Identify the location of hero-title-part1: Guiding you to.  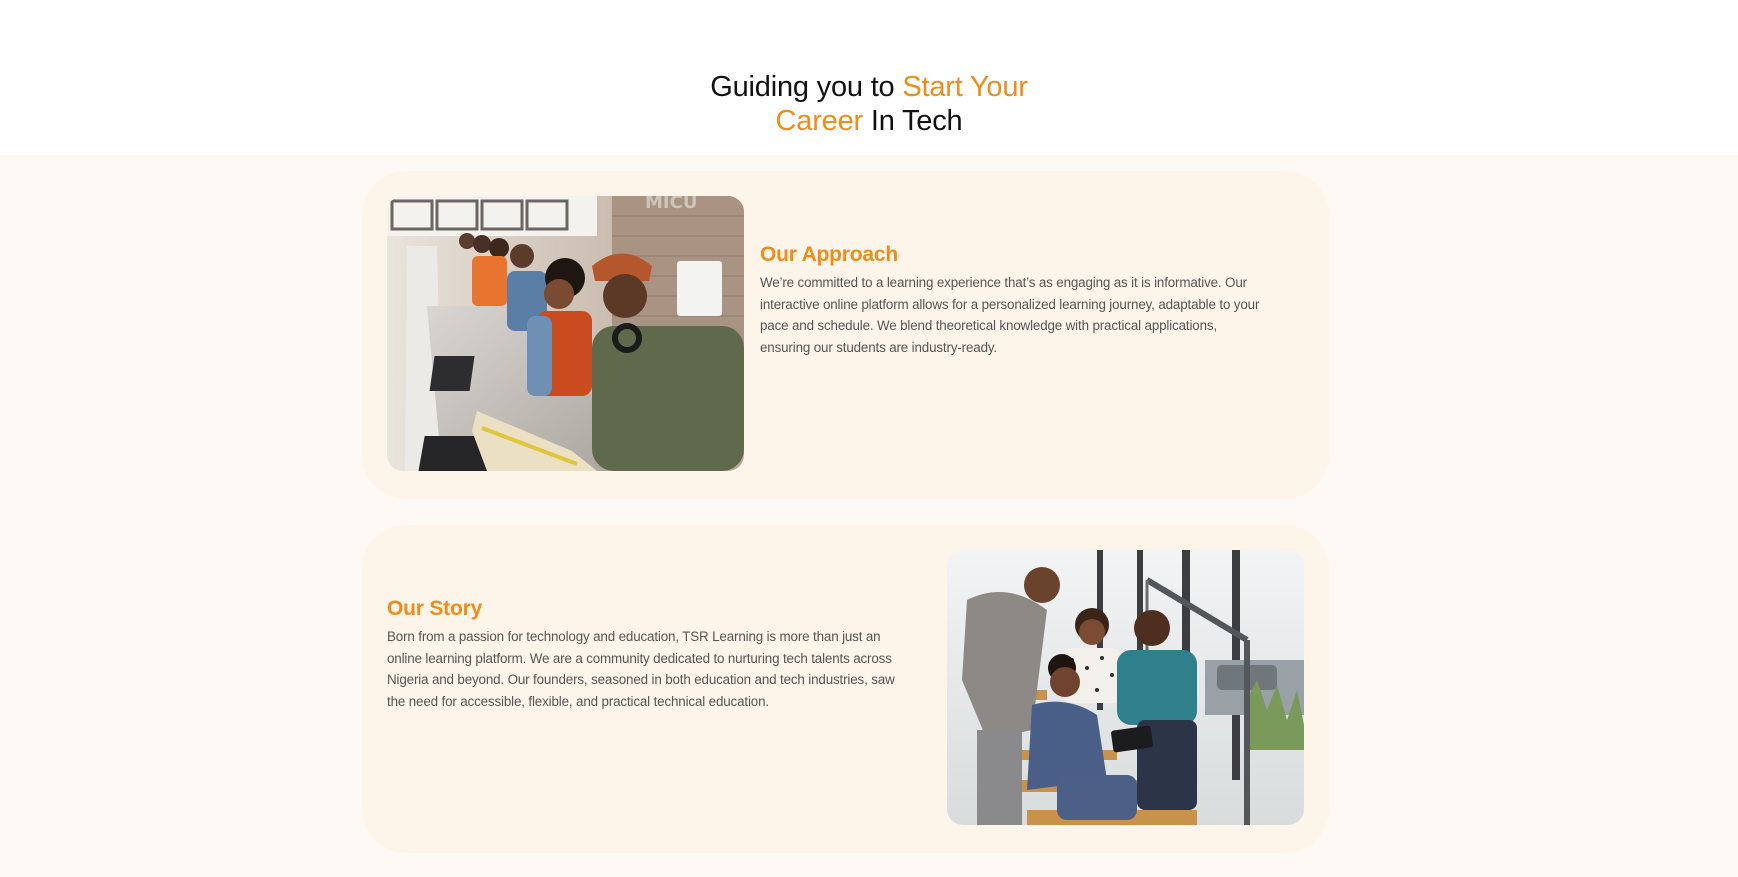
(806, 87).